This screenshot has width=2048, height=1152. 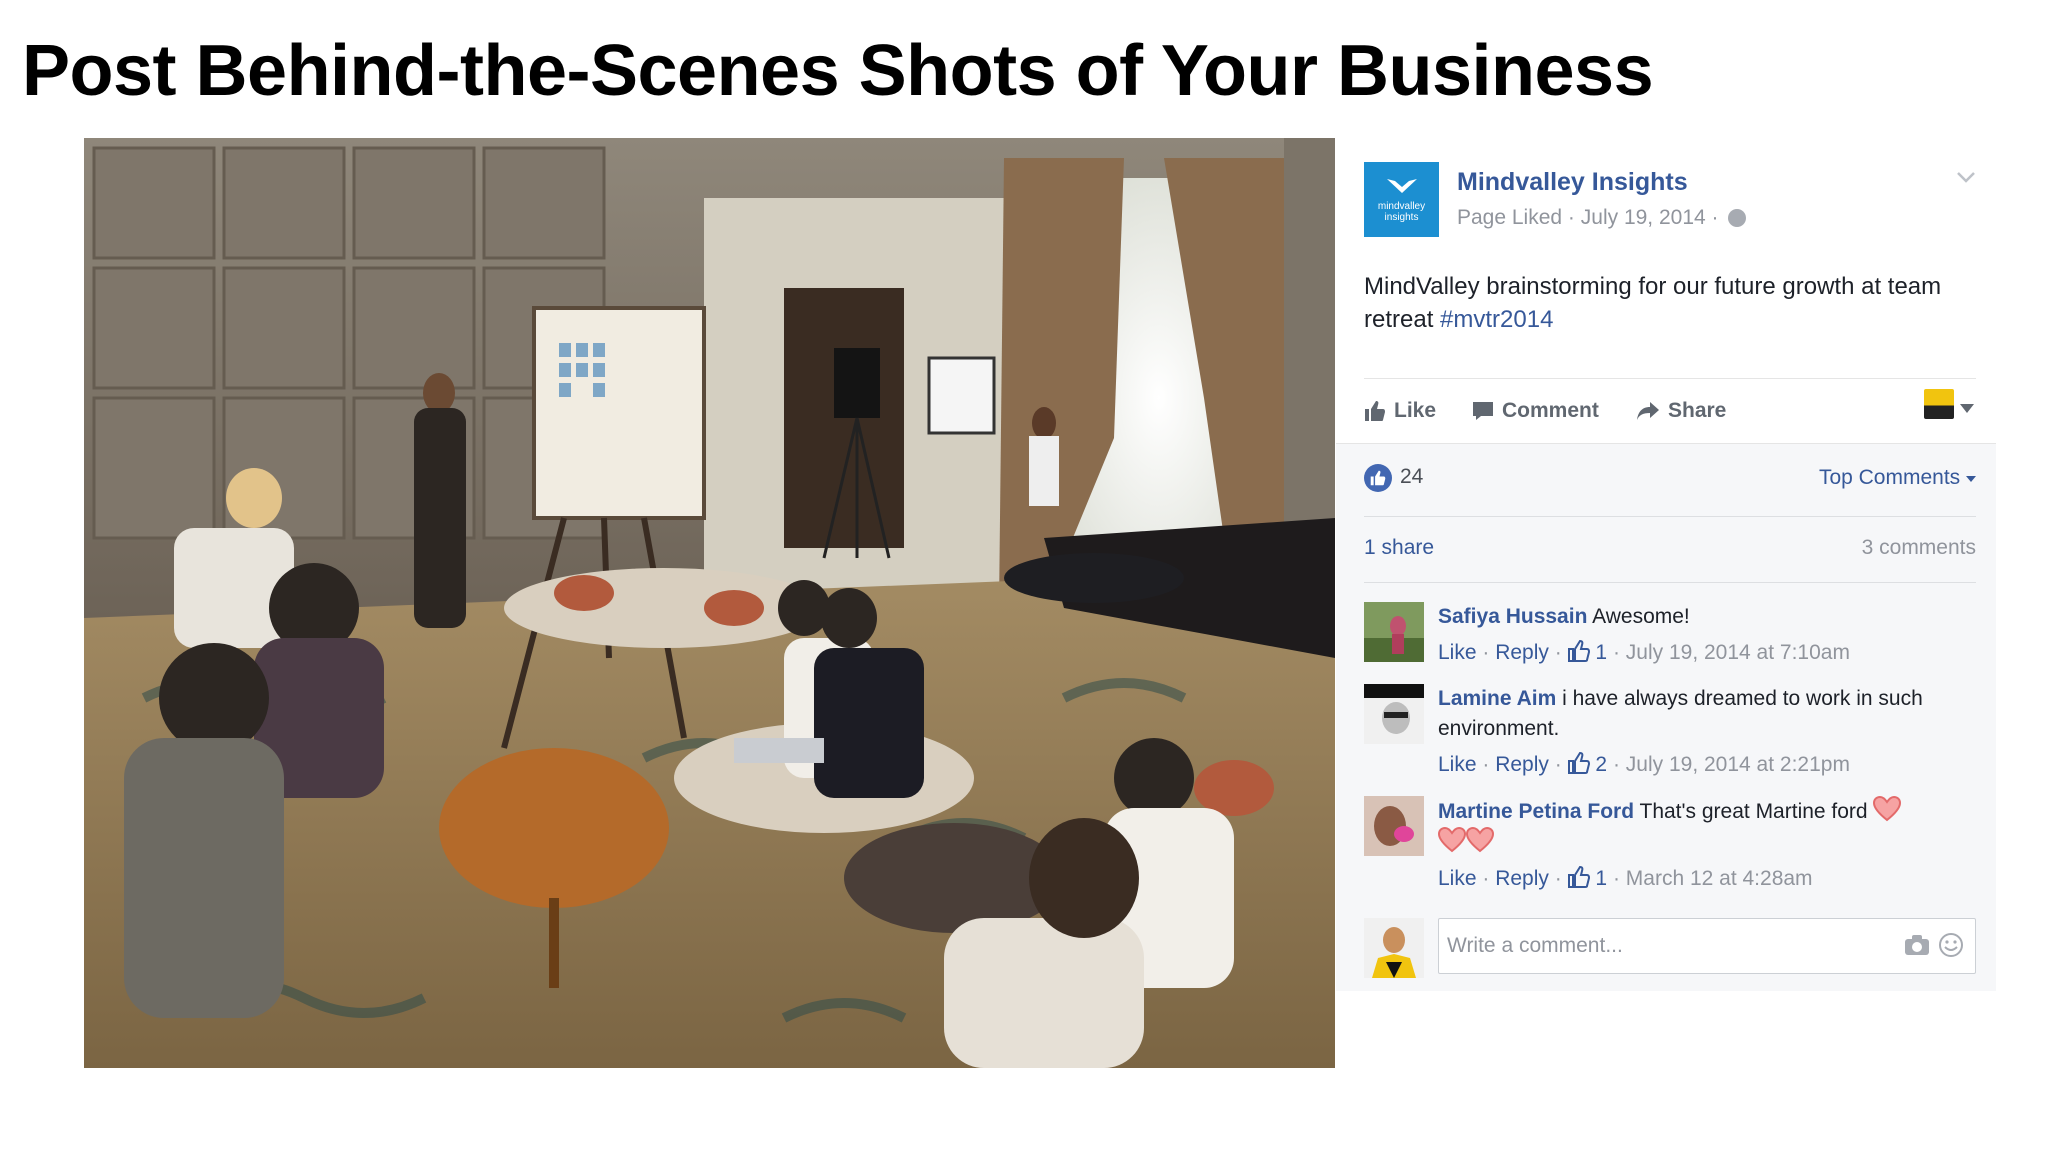 I want to click on comments-count-link: 3 comments, so click(x=1919, y=548).